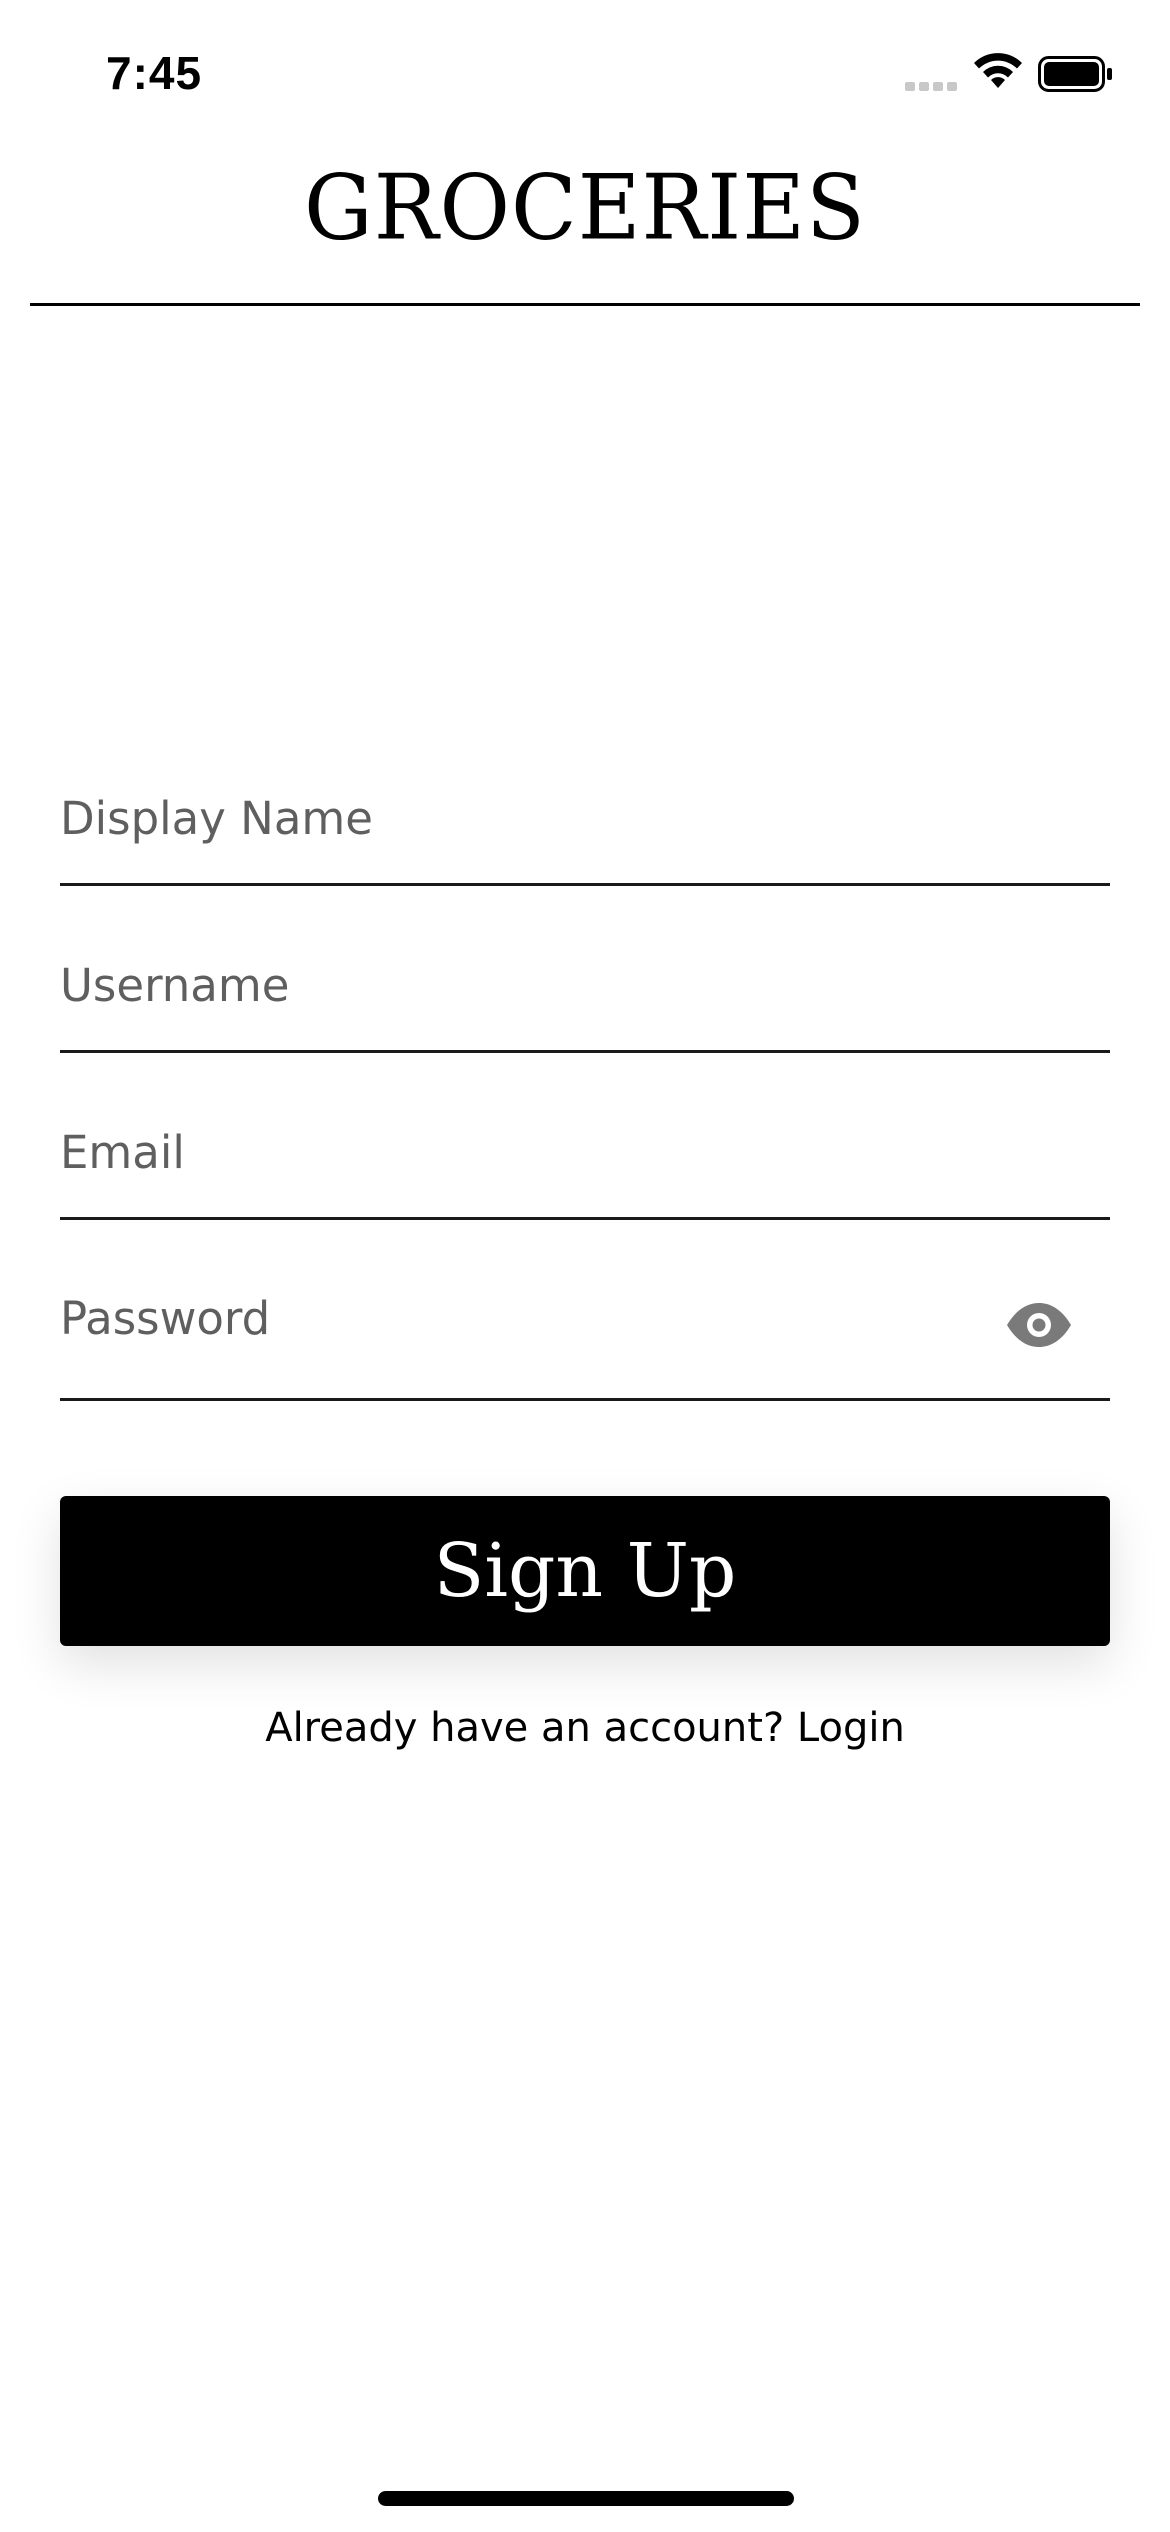 The image size is (1170, 2532). Describe the element at coordinates (585, 208) in the screenshot. I see `app-title: GROCERIES` at that location.